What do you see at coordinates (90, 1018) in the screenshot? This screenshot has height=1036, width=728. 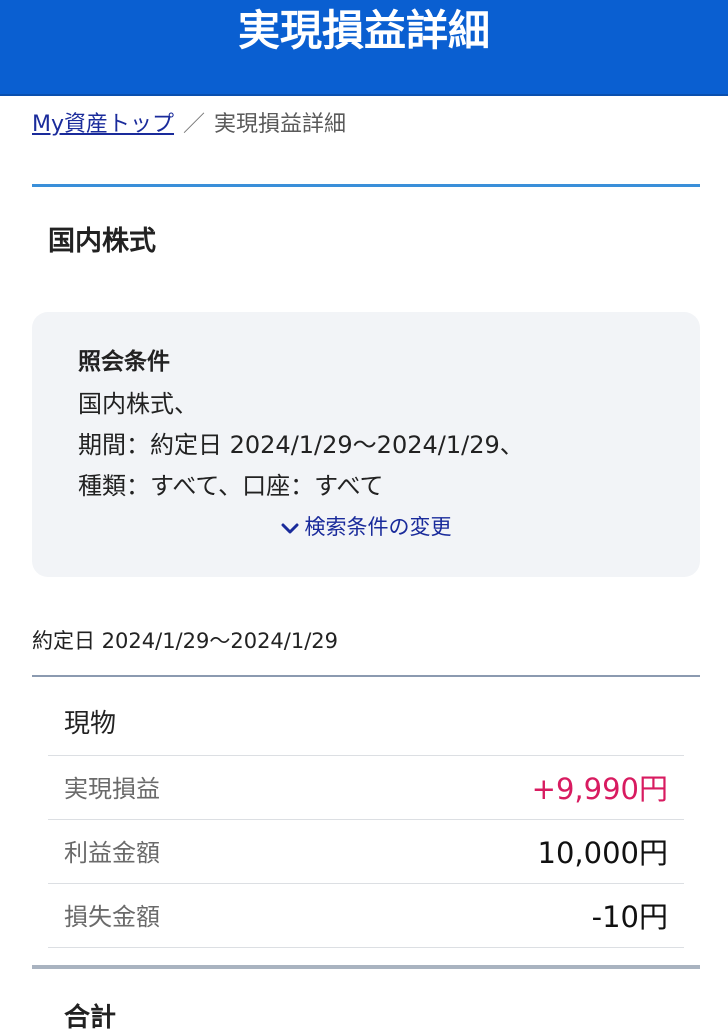 I see `total-title: 合計` at bounding box center [90, 1018].